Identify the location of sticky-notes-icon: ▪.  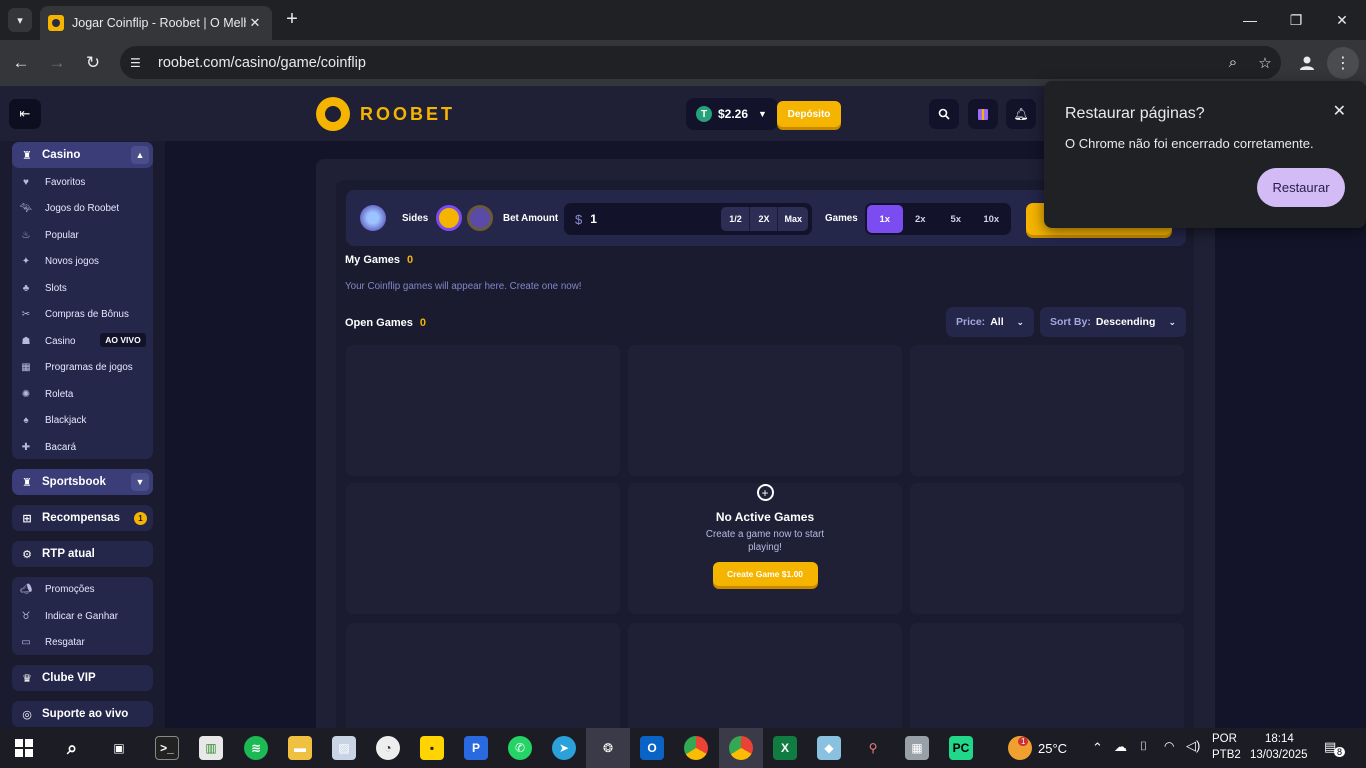
(432, 748).